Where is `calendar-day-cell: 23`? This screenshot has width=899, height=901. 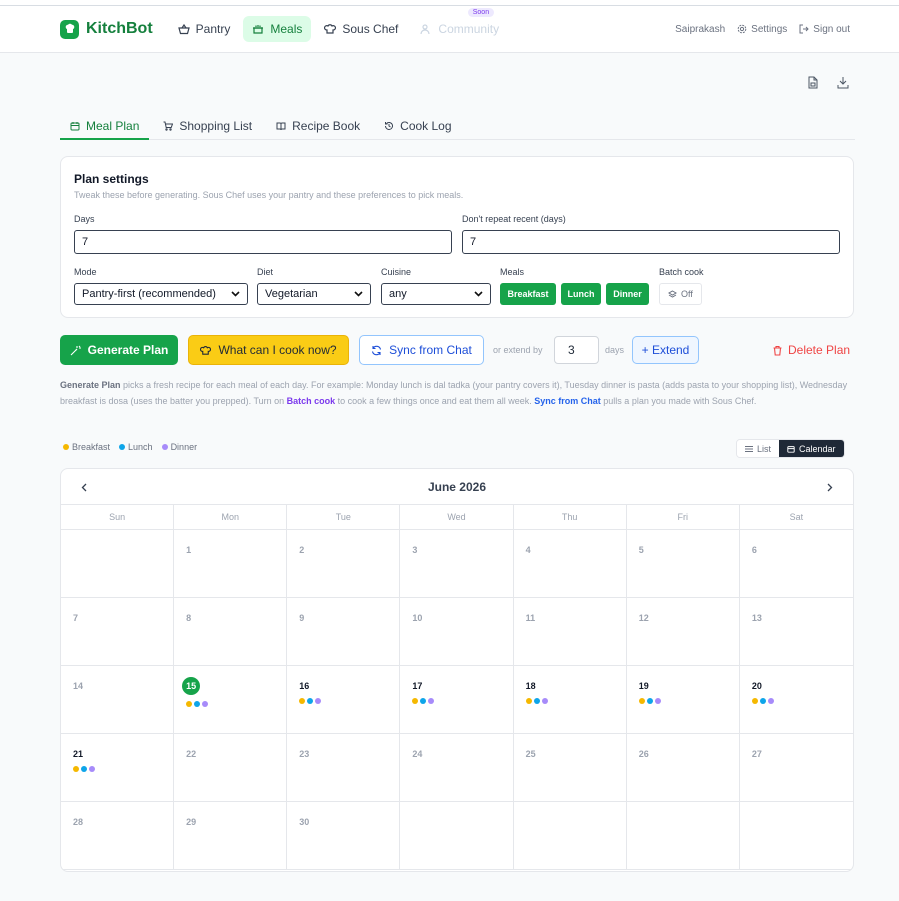 calendar-day-cell: 23 is located at coordinates (344, 768).